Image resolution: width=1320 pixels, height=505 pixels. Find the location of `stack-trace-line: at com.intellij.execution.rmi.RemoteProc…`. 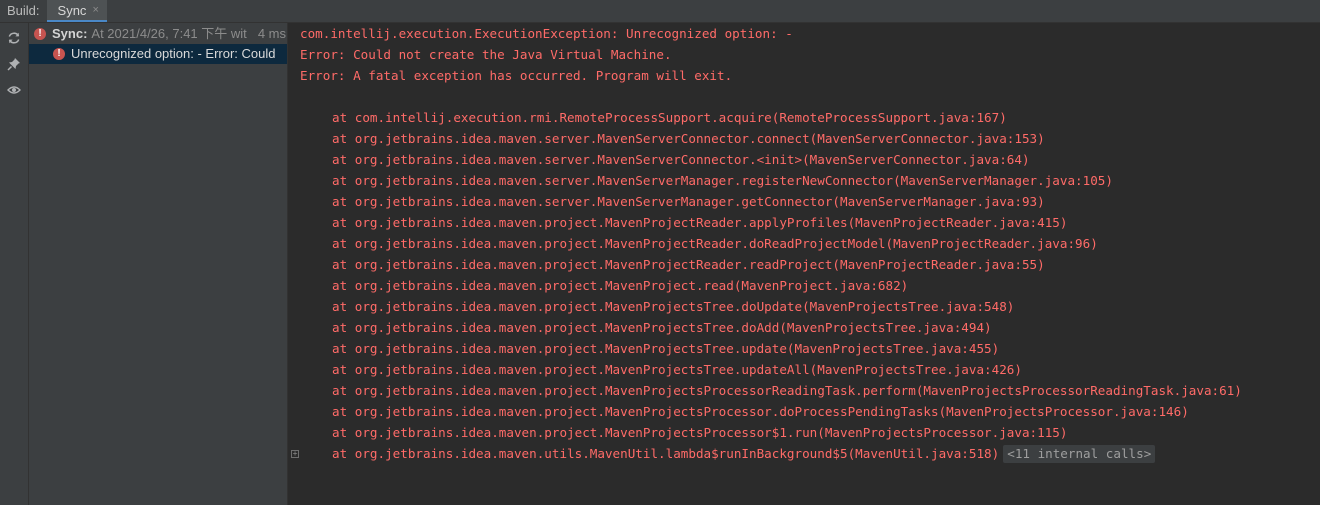

stack-trace-line: at com.intellij.execution.rmi.RemoteProc… is located at coordinates (669, 117).